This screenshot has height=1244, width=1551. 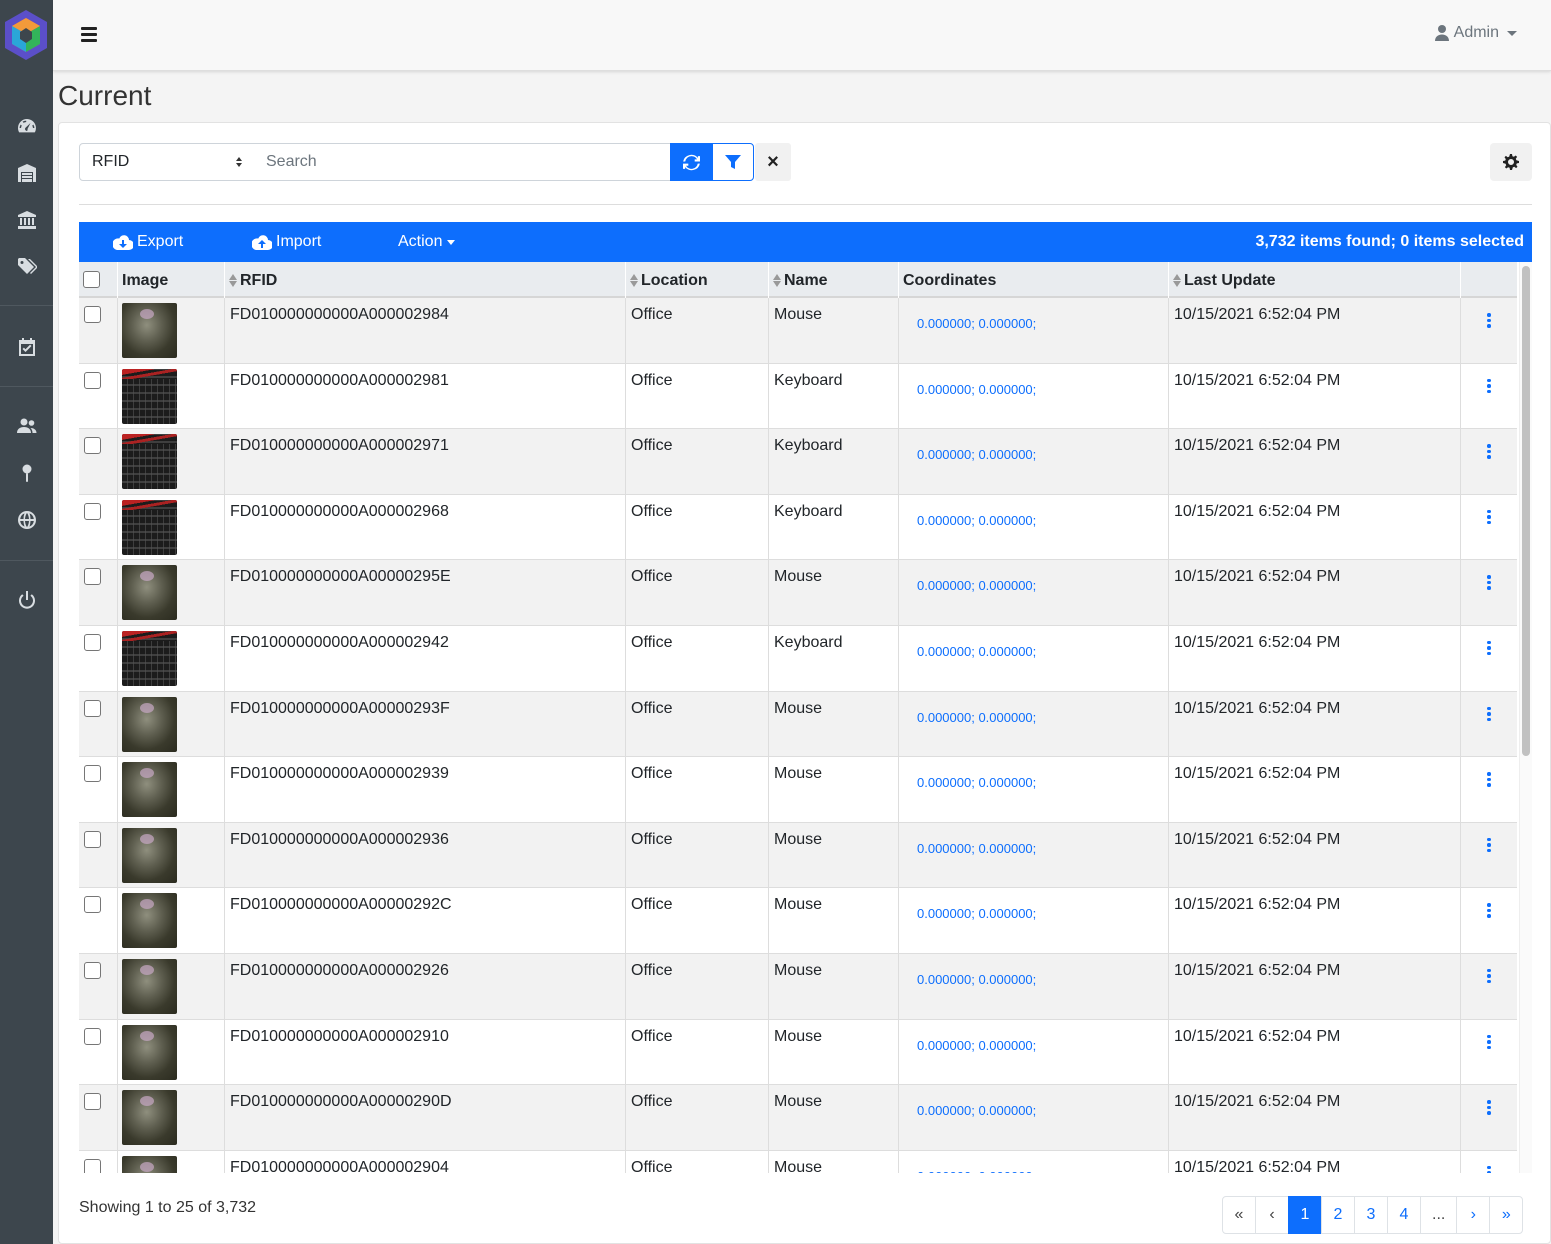 What do you see at coordinates (91, 279) in the screenshot?
I see `select-all-checkbox` at bounding box center [91, 279].